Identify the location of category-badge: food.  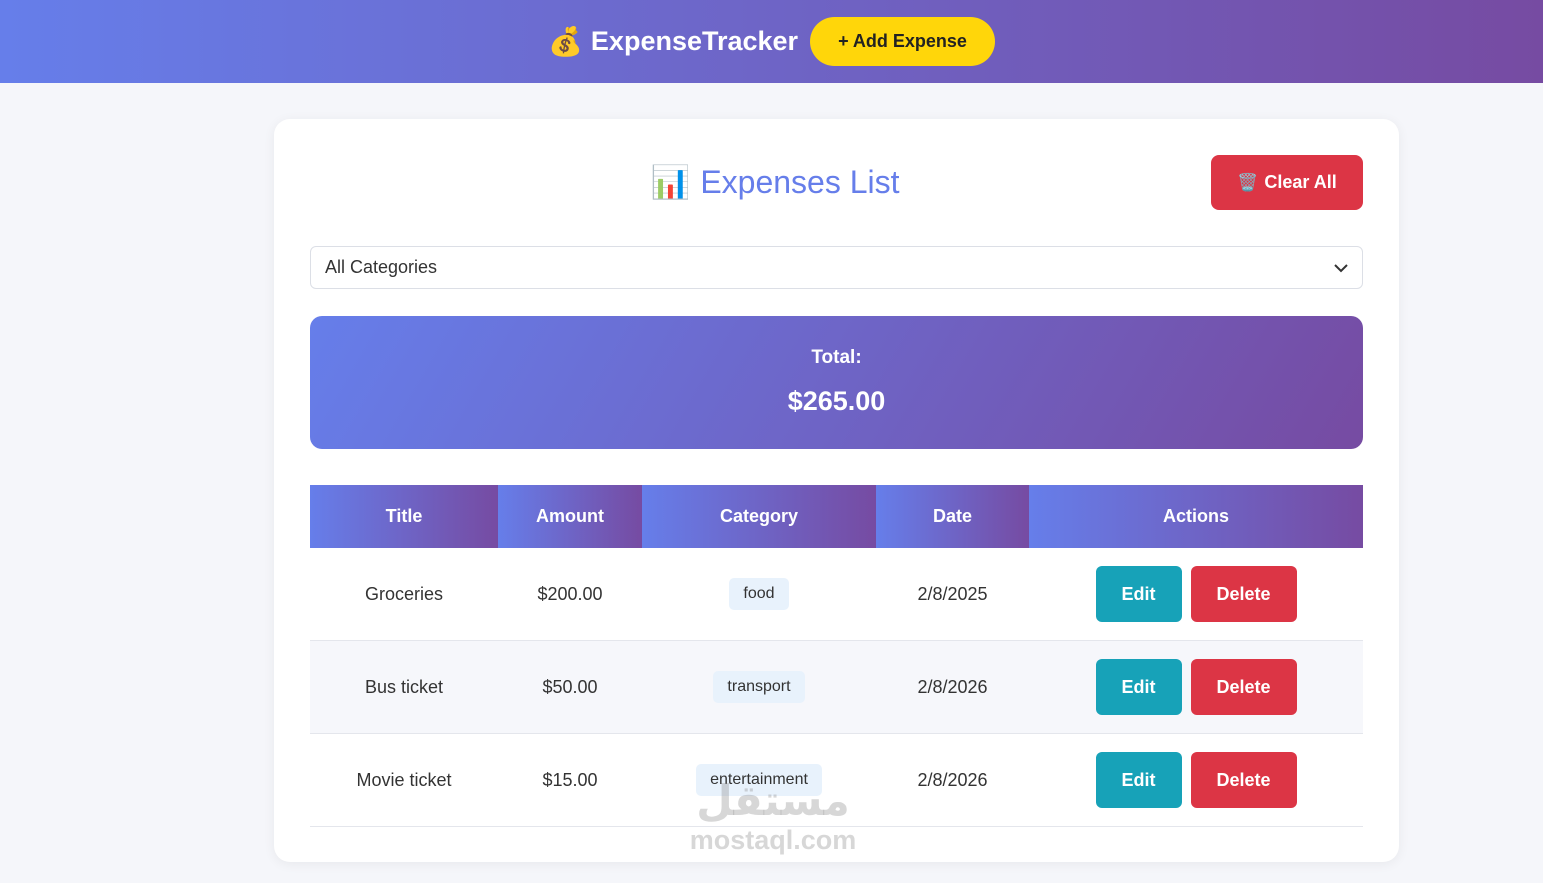
(759, 594).